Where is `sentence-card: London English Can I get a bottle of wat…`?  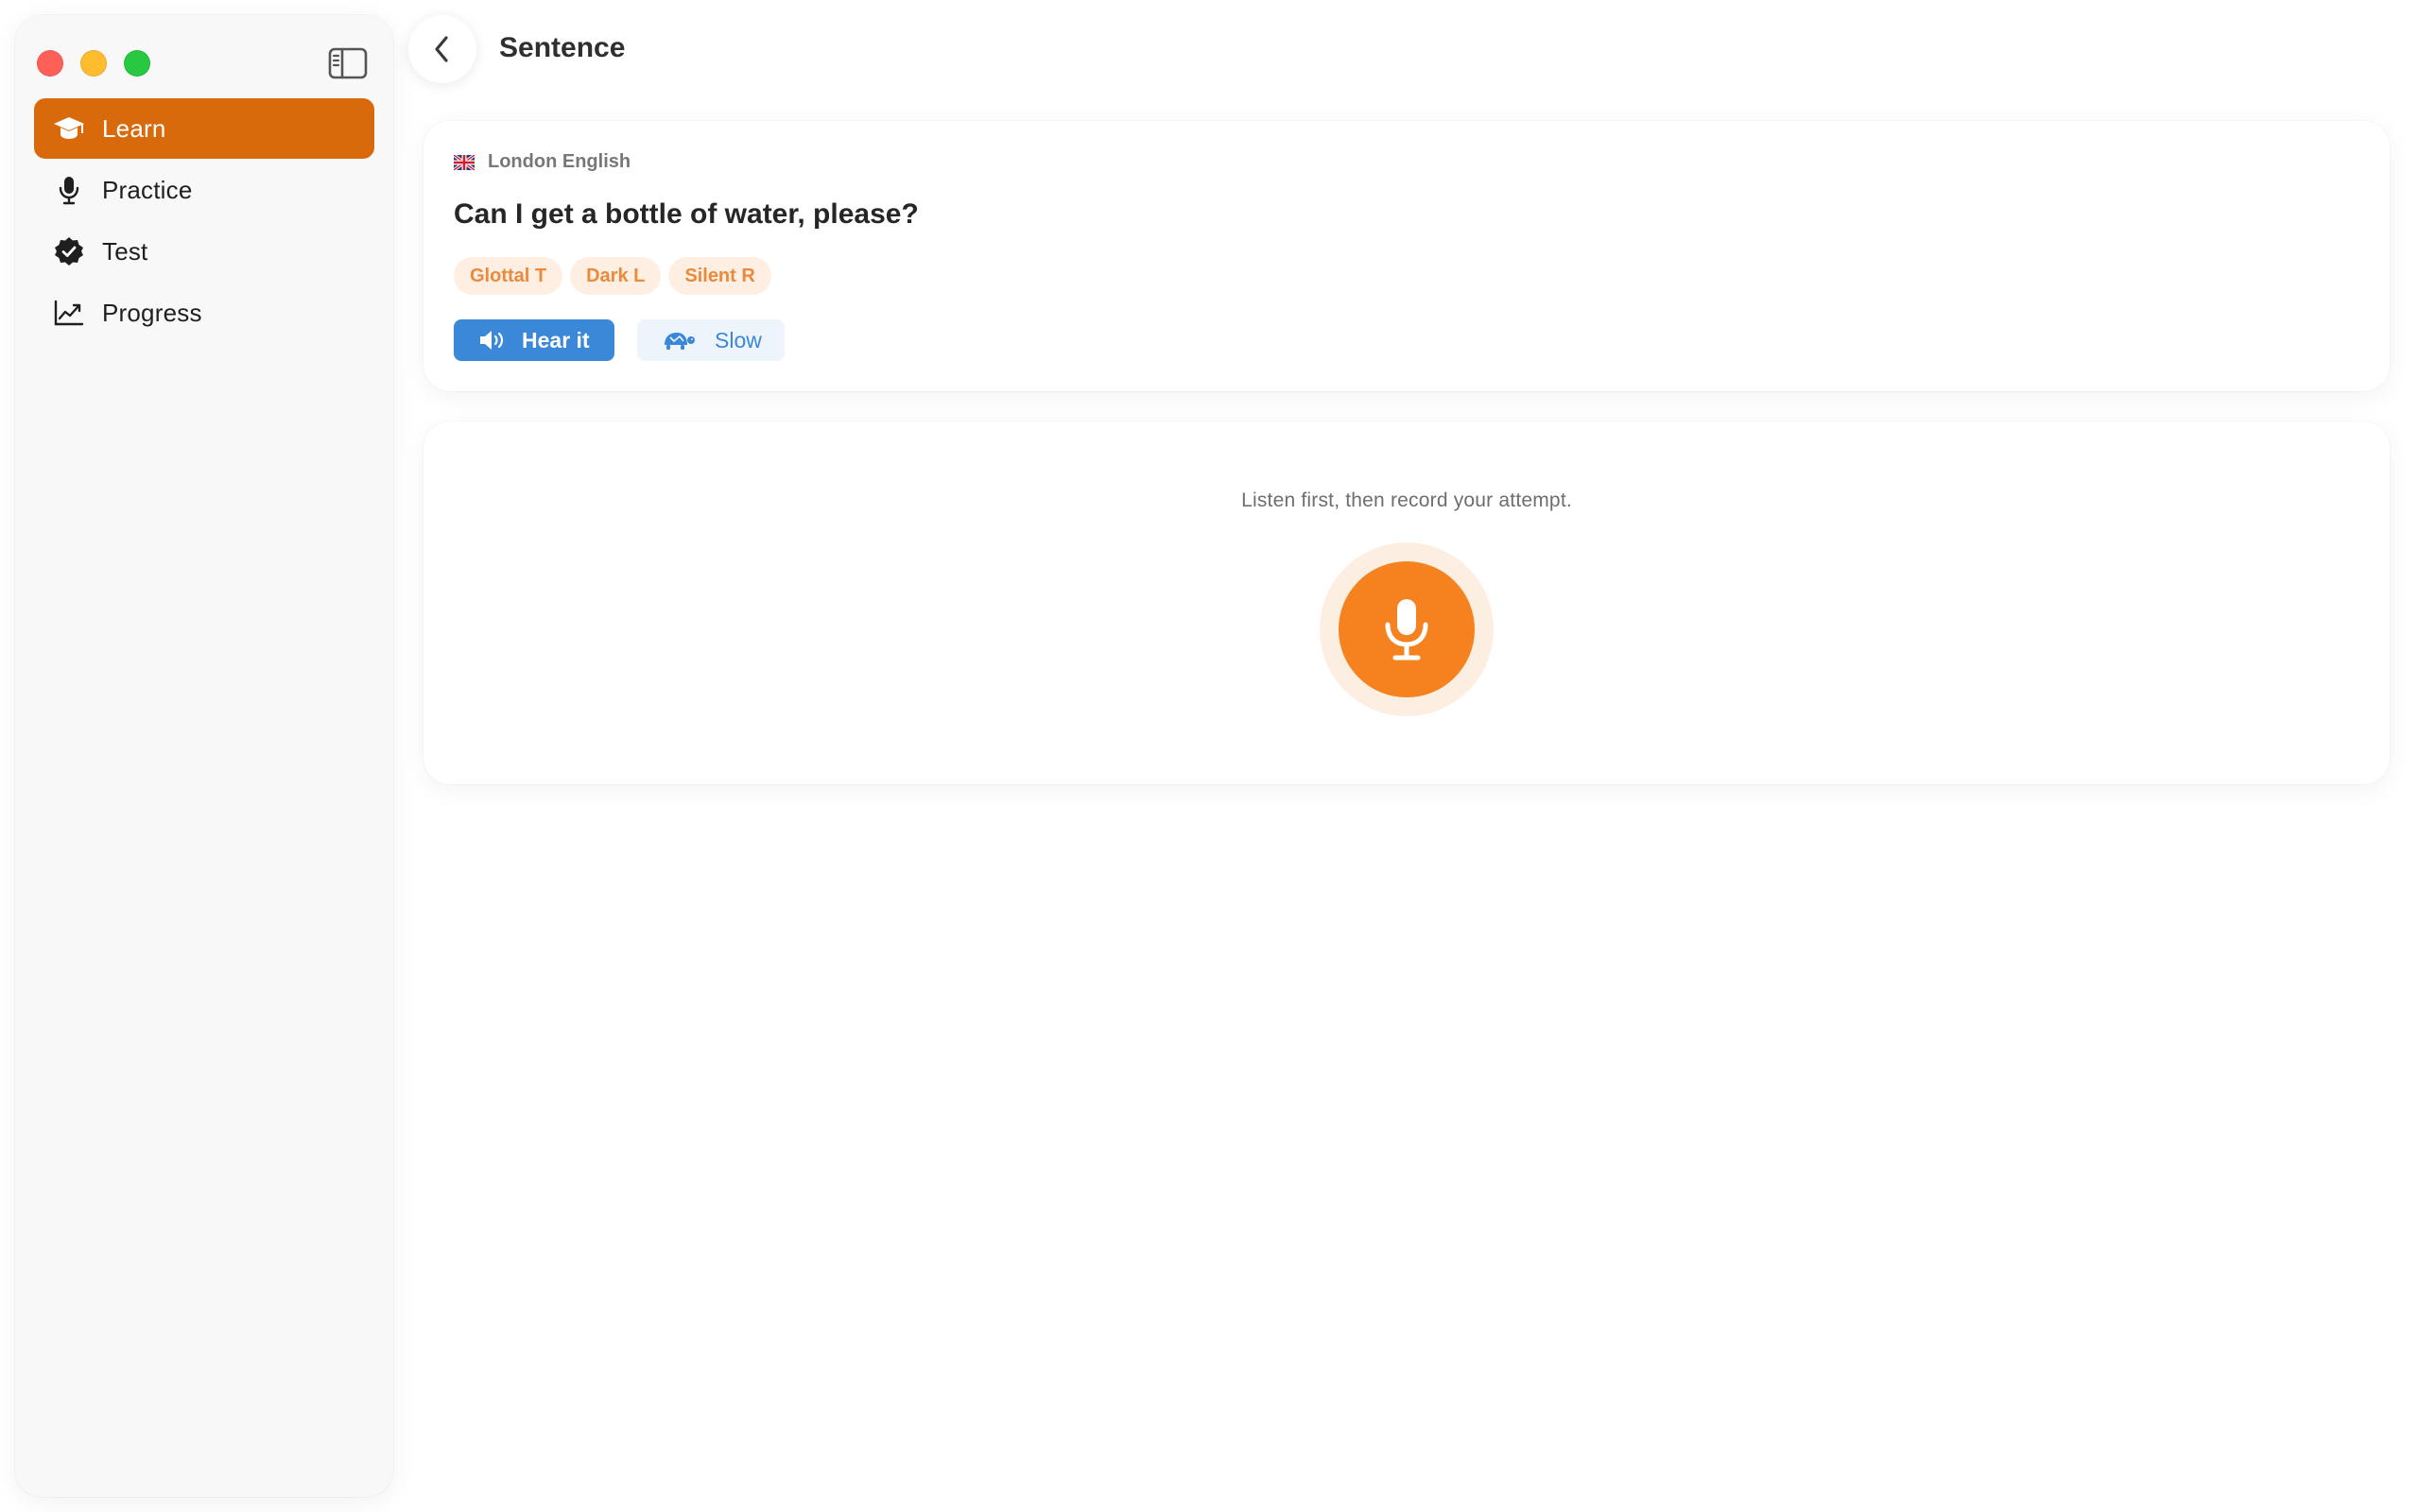
sentence-card: London English Can I get a bottle of wat… is located at coordinates (1407, 256).